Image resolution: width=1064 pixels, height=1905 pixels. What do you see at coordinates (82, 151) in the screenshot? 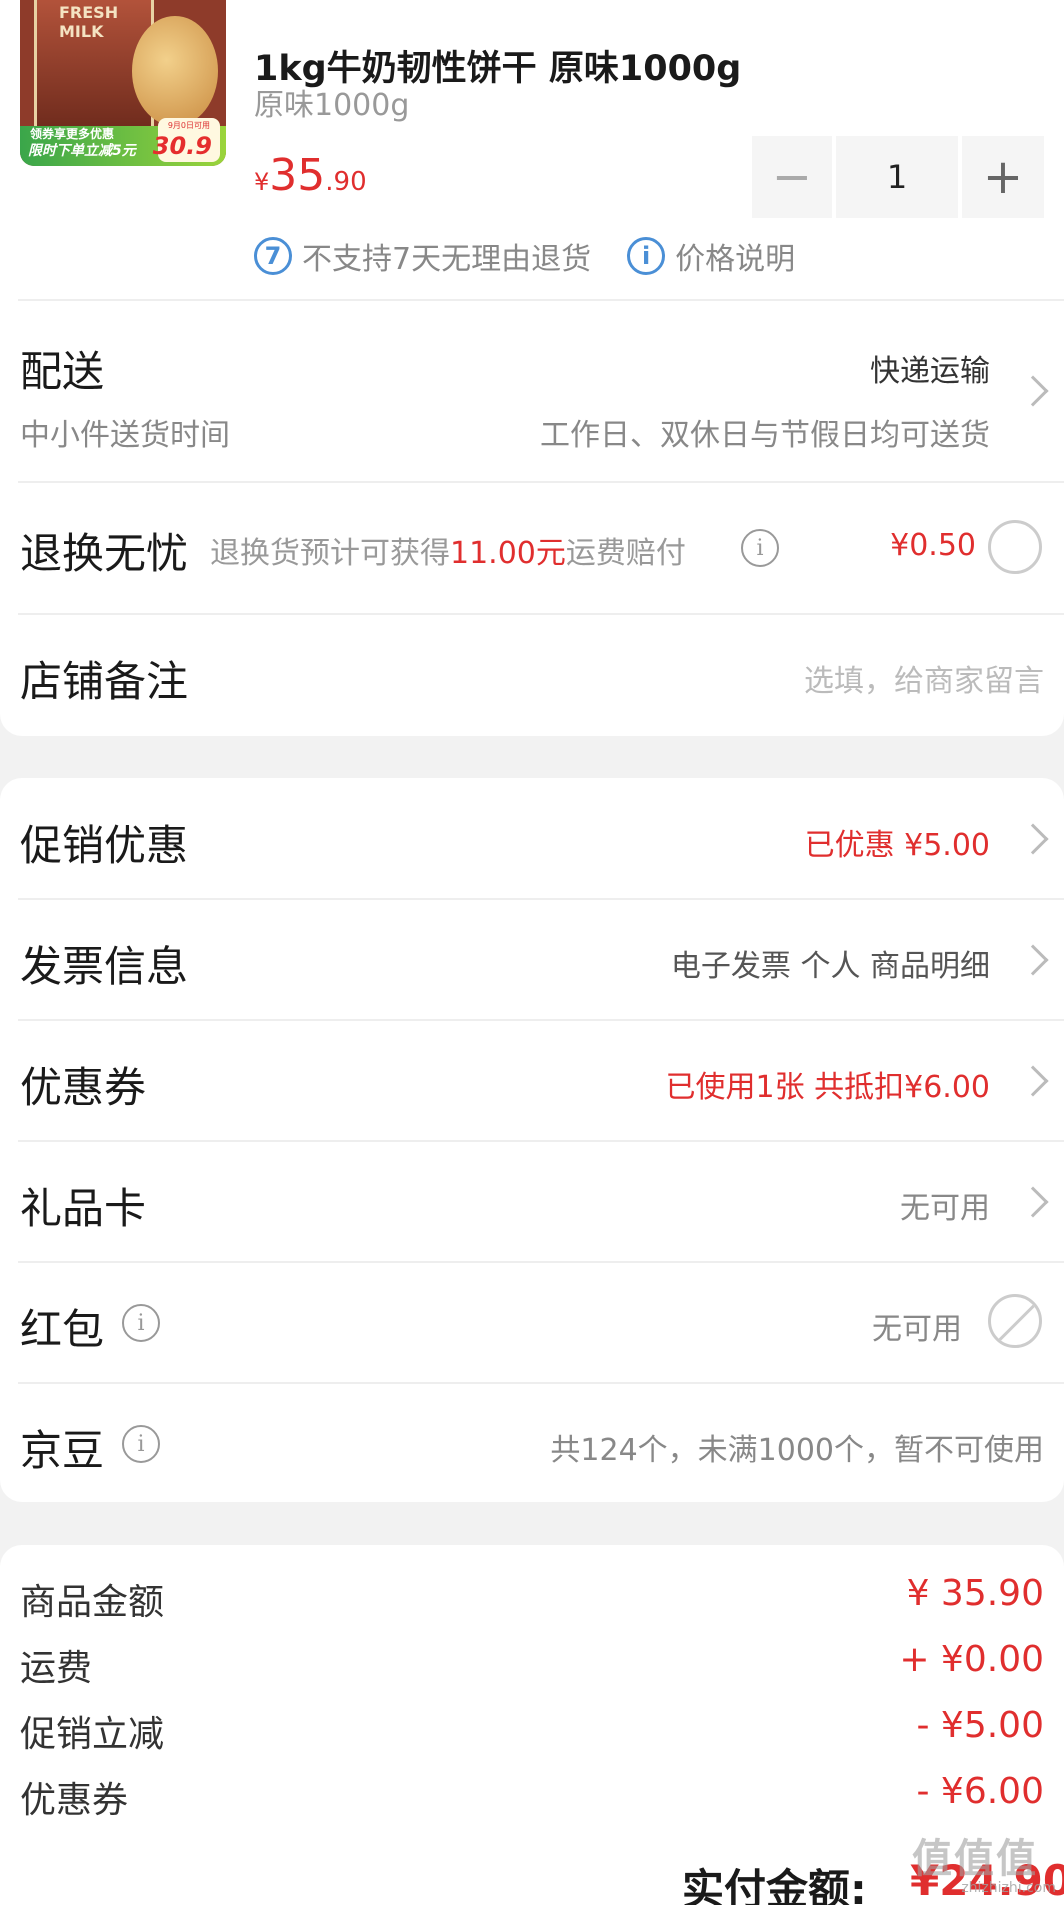
I see `promo-banner-line2: 限时下单立减5元` at bounding box center [82, 151].